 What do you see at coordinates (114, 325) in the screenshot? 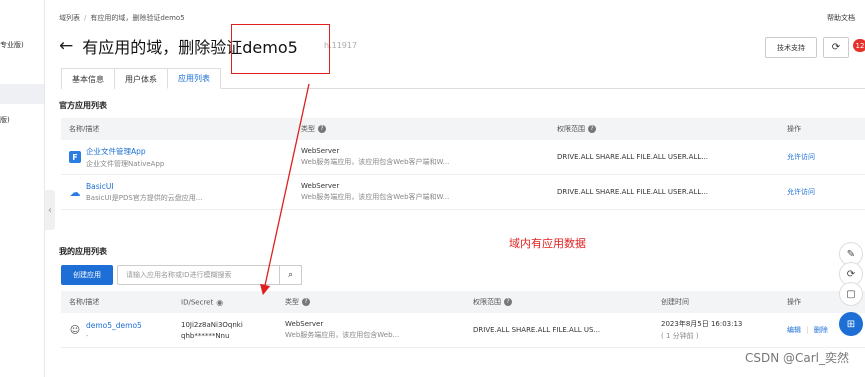
I see `app-name-link: demo5_demo5` at bounding box center [114, 325].